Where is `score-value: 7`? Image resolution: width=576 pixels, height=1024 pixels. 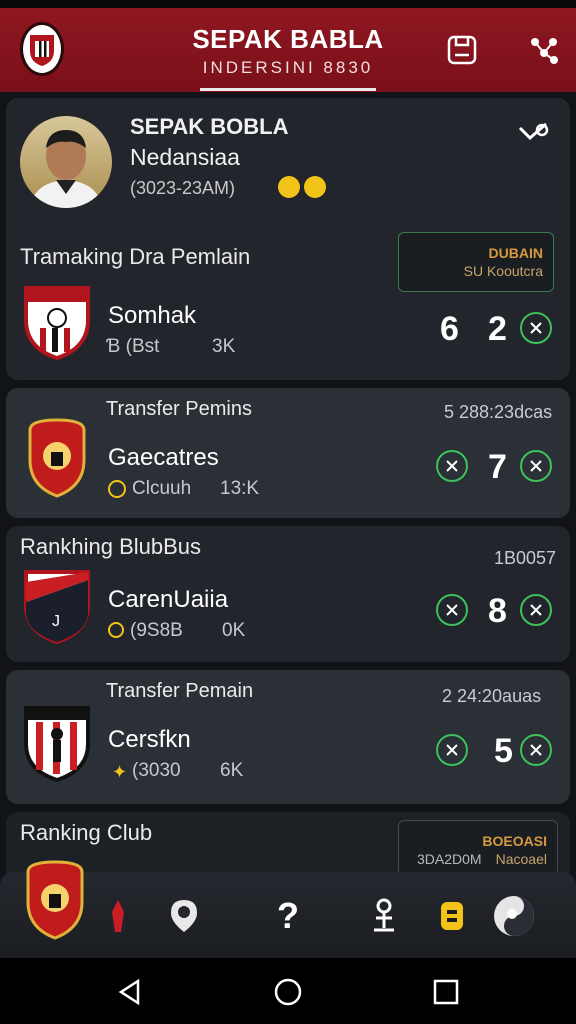
score-value: 7 is located at coordinates (497, 467).